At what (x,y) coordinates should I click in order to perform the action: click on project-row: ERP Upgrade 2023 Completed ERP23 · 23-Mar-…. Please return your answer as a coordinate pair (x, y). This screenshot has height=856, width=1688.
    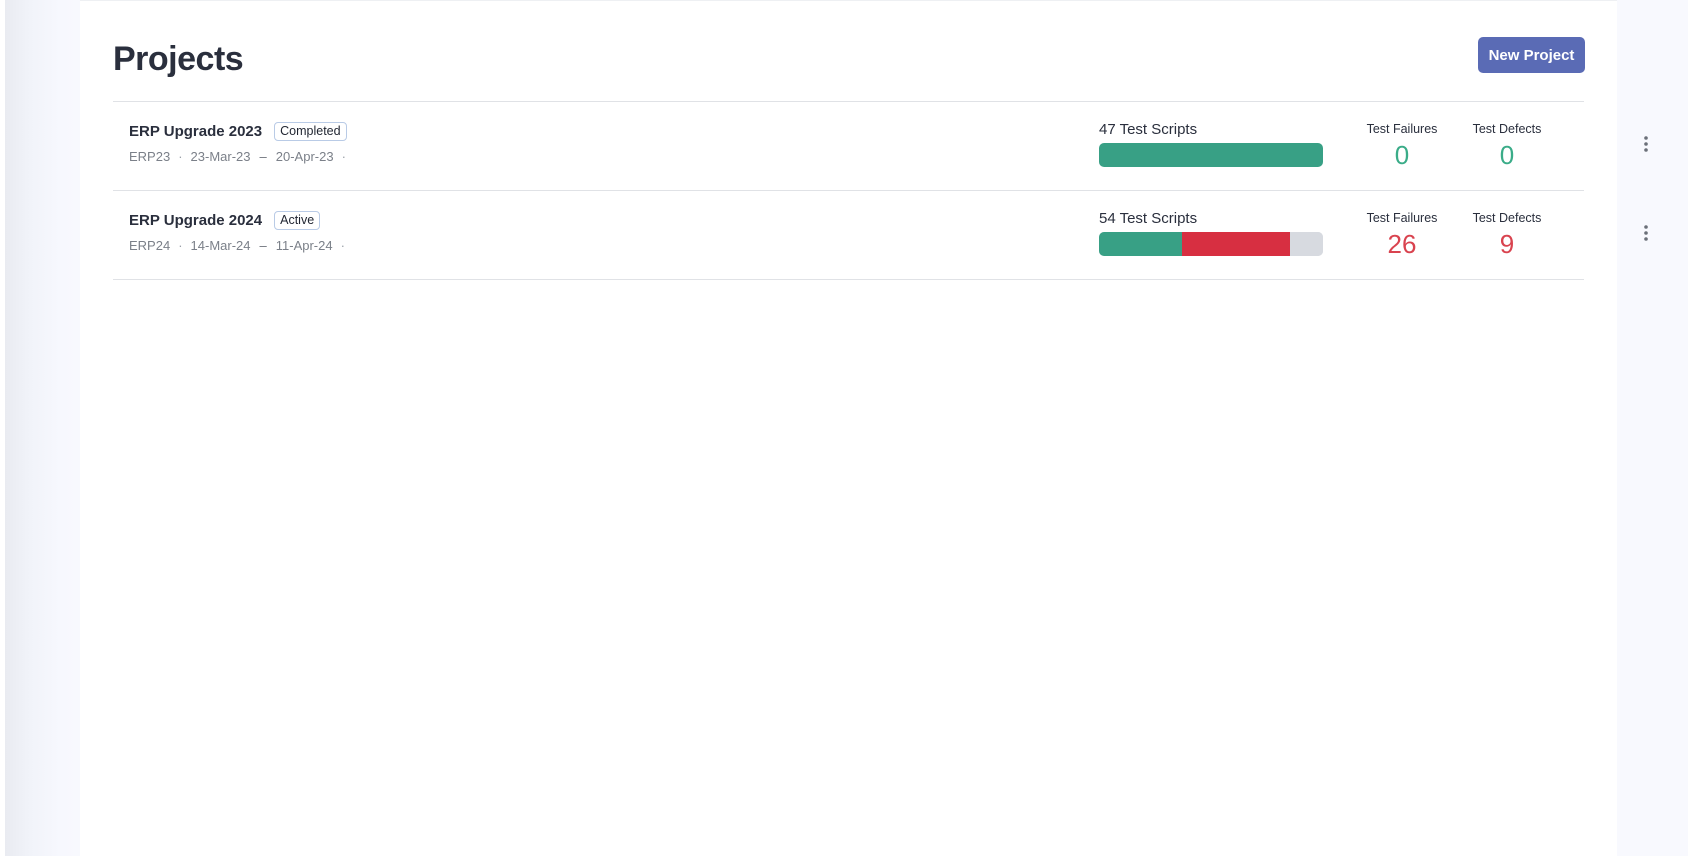
    Looking at the image, I should click on (880, 146).